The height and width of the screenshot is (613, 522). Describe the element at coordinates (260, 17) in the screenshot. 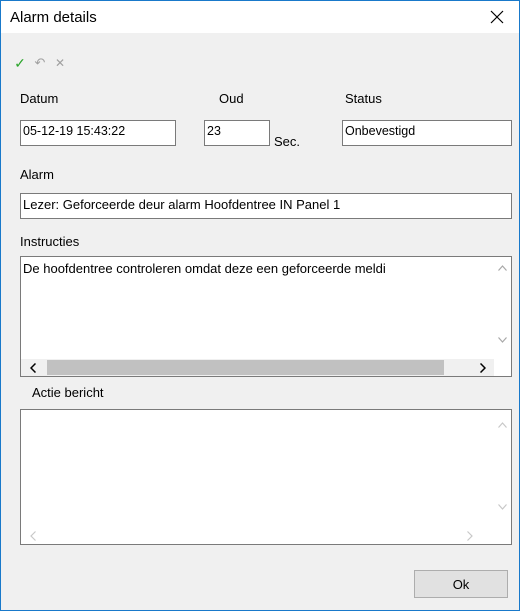

I see `title-bar: Alarm details` at that location.